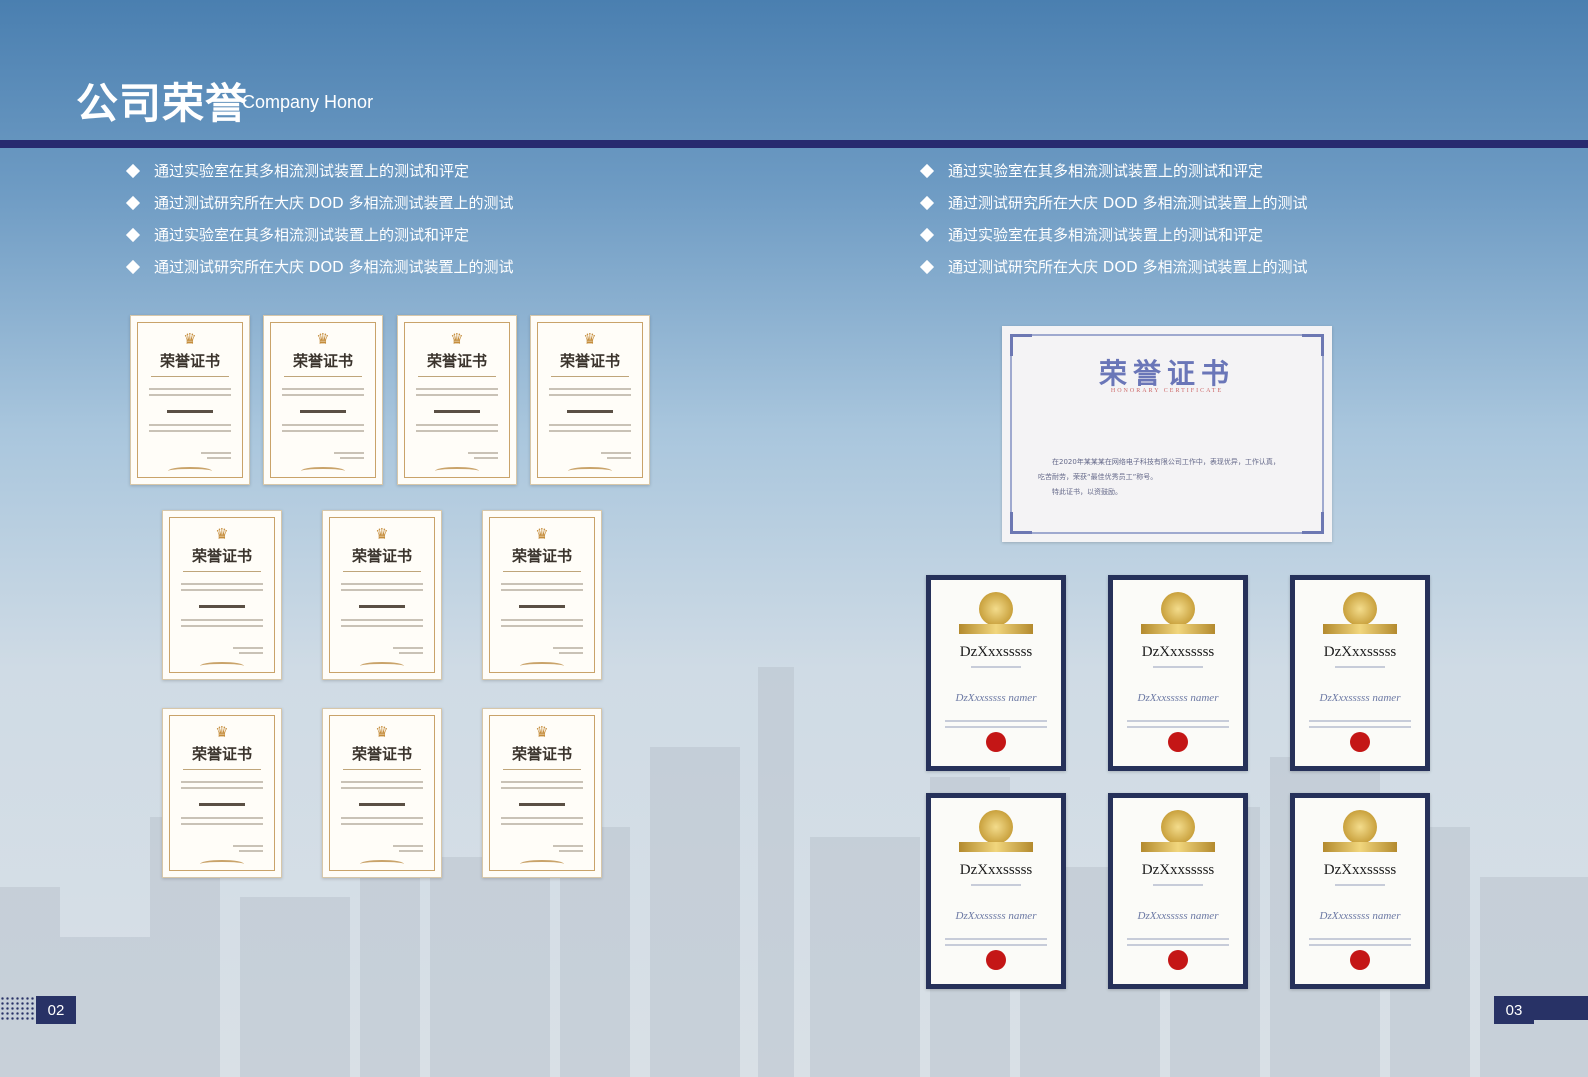 This screenshot has height=1077, width=1588. Describe the element at coordinates (18, 1008) in the screenshot. I see `dot-pattern-decoration` at that location.